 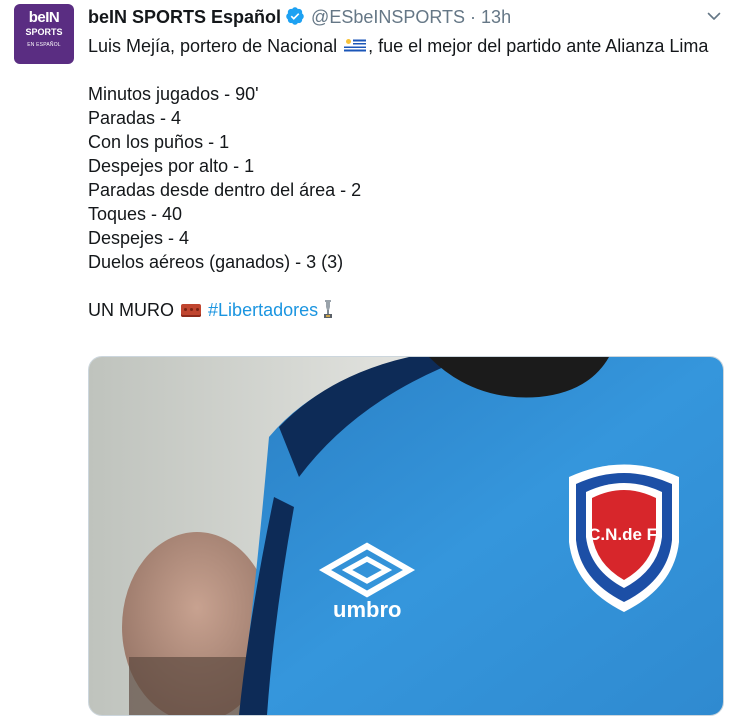 I want to click on handle: @ESbeINSPORTS, so click(x=388, y=17).